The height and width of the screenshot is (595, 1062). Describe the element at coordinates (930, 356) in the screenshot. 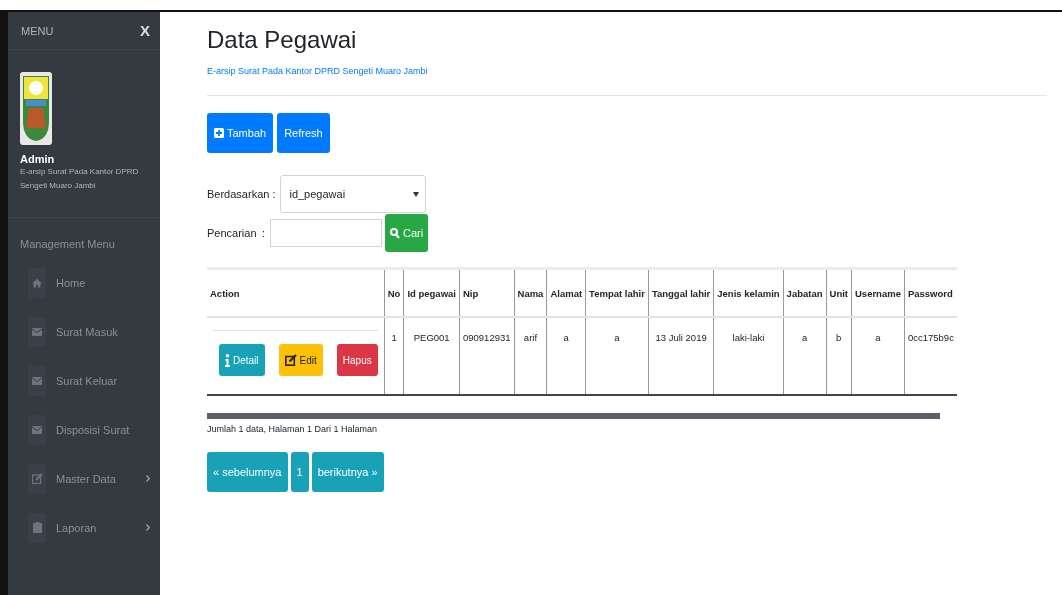

I see `table-cell: 0cc175b9c` at that location.